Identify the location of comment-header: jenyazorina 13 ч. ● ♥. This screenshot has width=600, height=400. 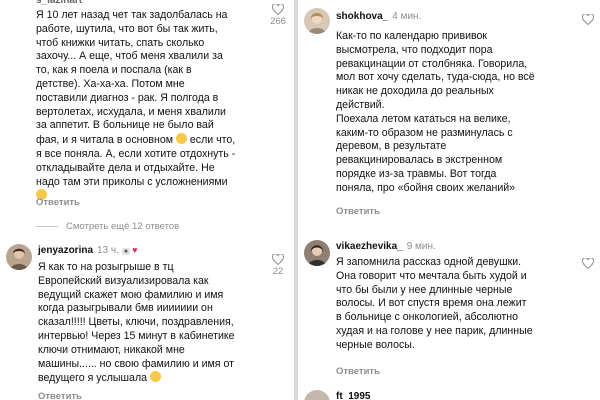
(88, 250).